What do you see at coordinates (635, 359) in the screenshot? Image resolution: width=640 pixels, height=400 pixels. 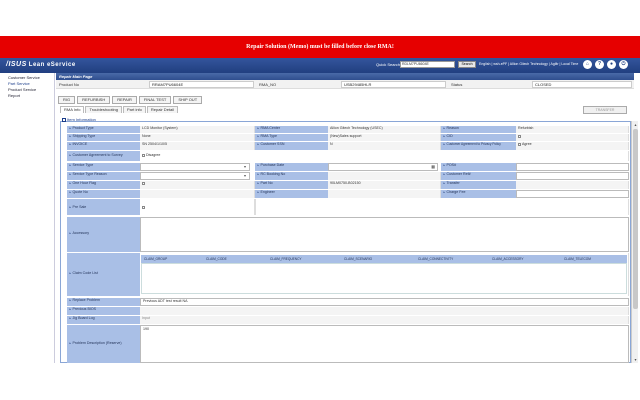 I see `scroll-down-icon: ▾` at bounding box center [635, 359].